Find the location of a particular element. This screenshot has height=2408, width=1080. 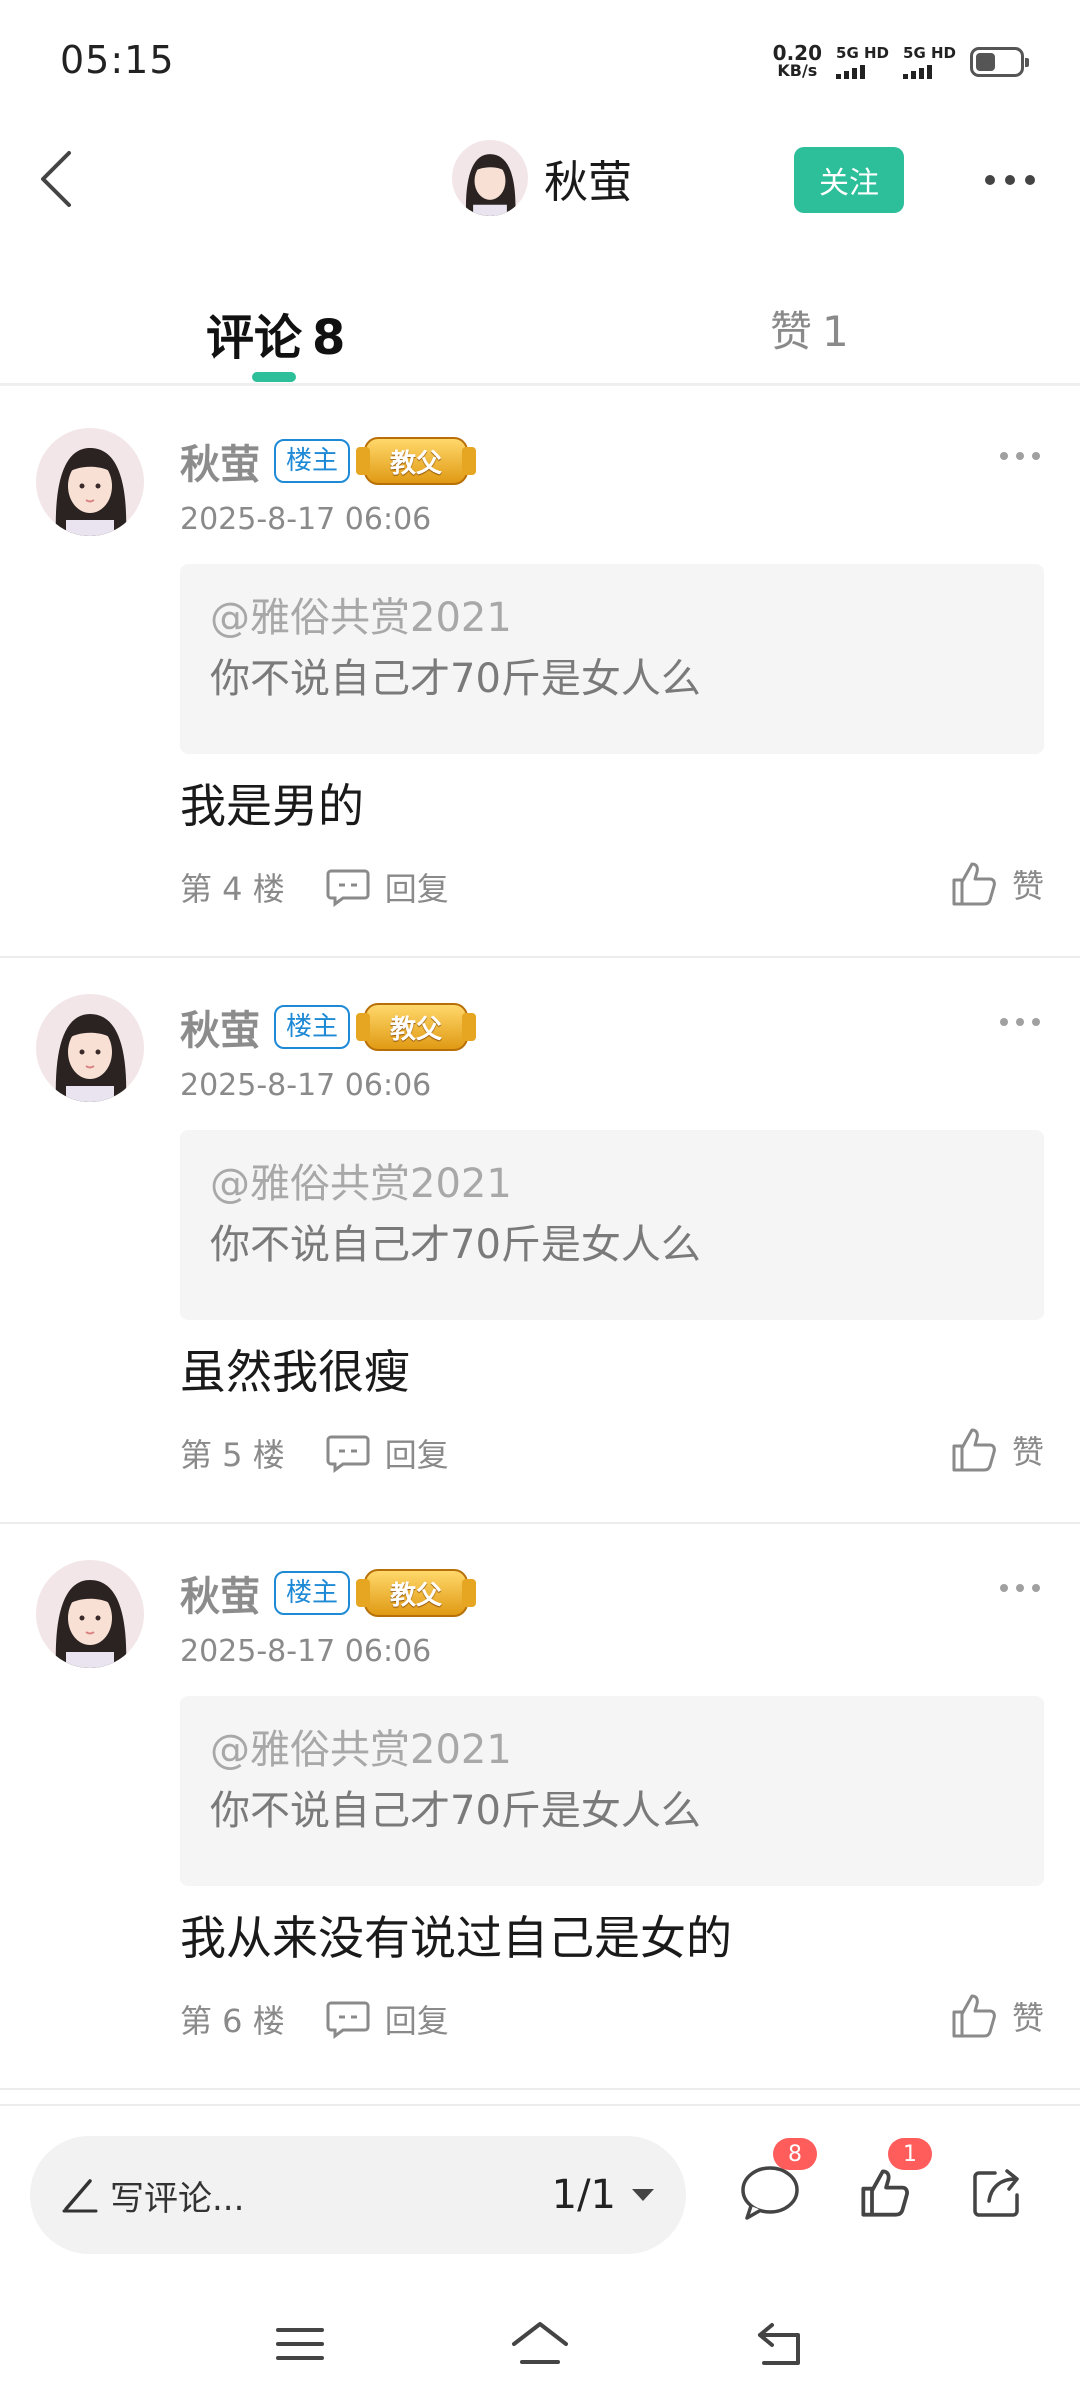

comment-footer: 第 5 楼 回复 赞 is located at coordinates (612, 1453).